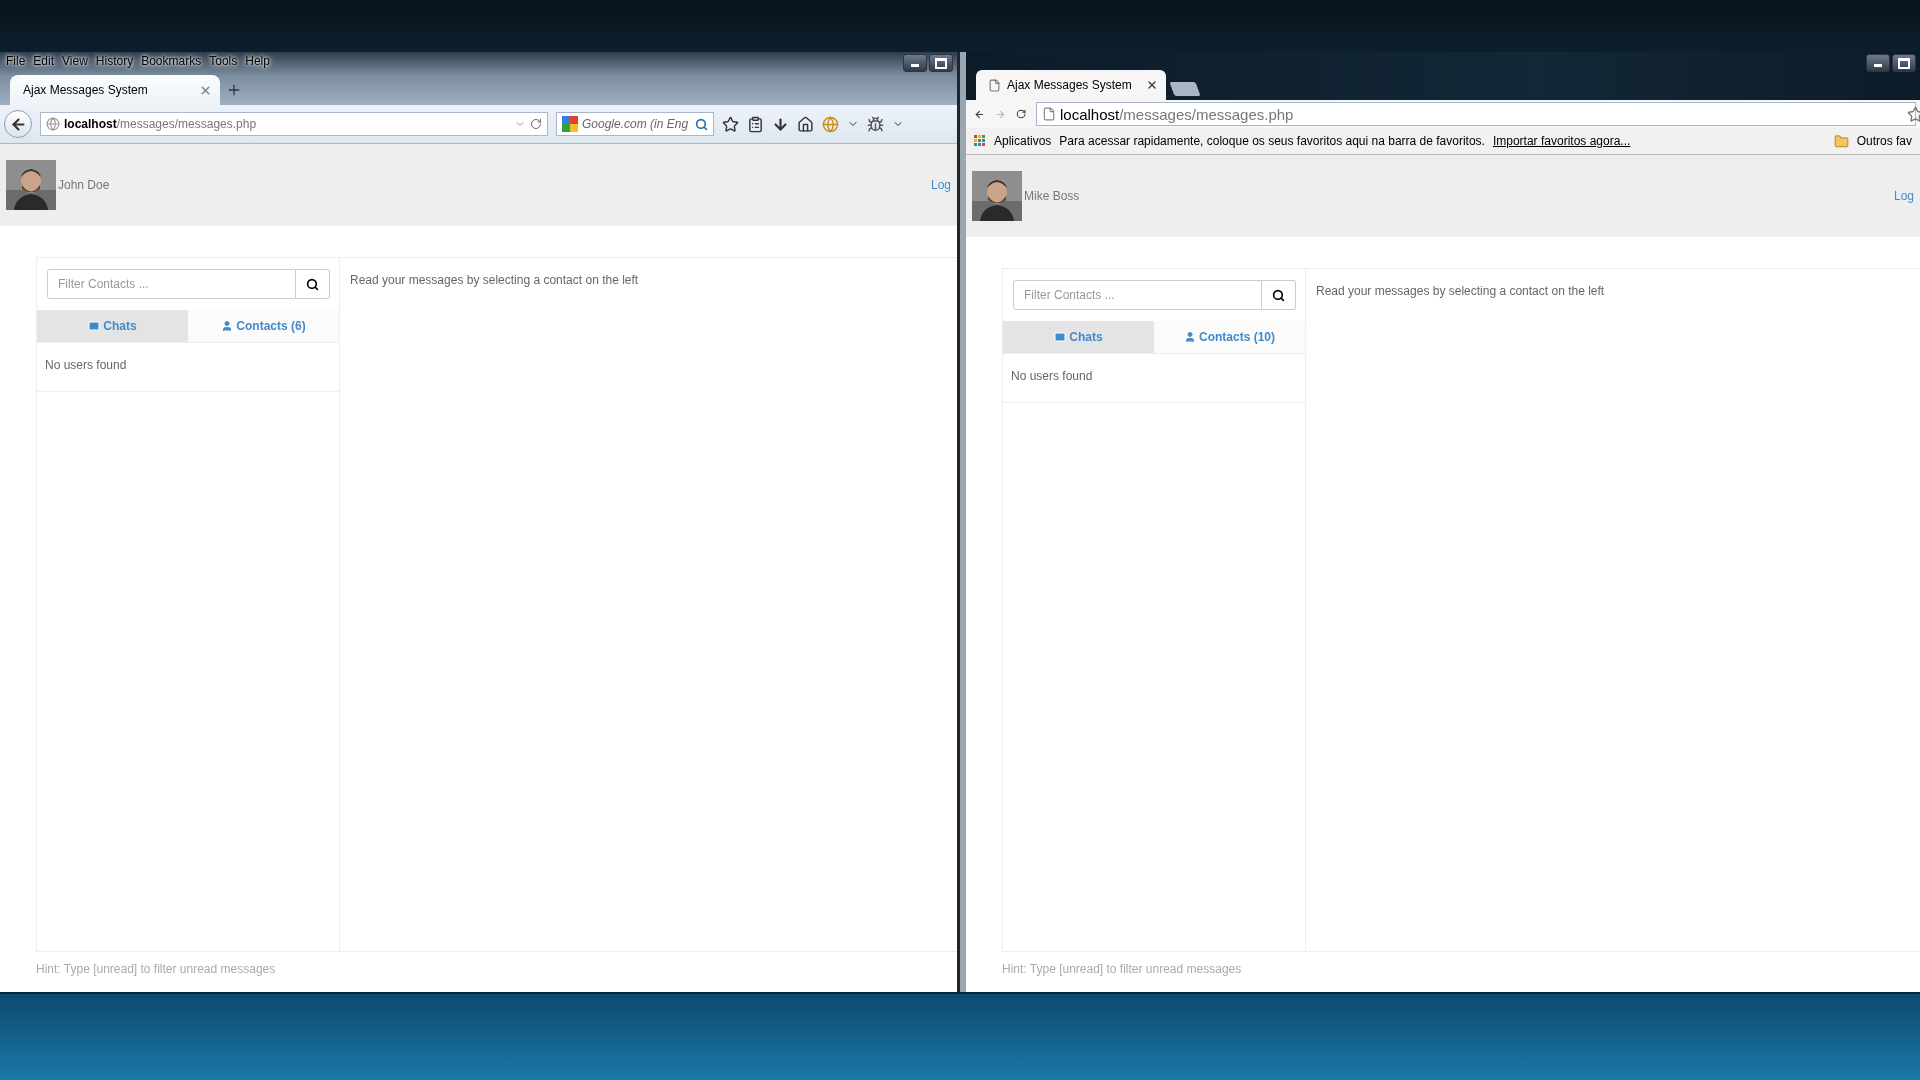  Describe the element at coordinates (780, 124) in the screenshot. I see `download-icon` at that location.